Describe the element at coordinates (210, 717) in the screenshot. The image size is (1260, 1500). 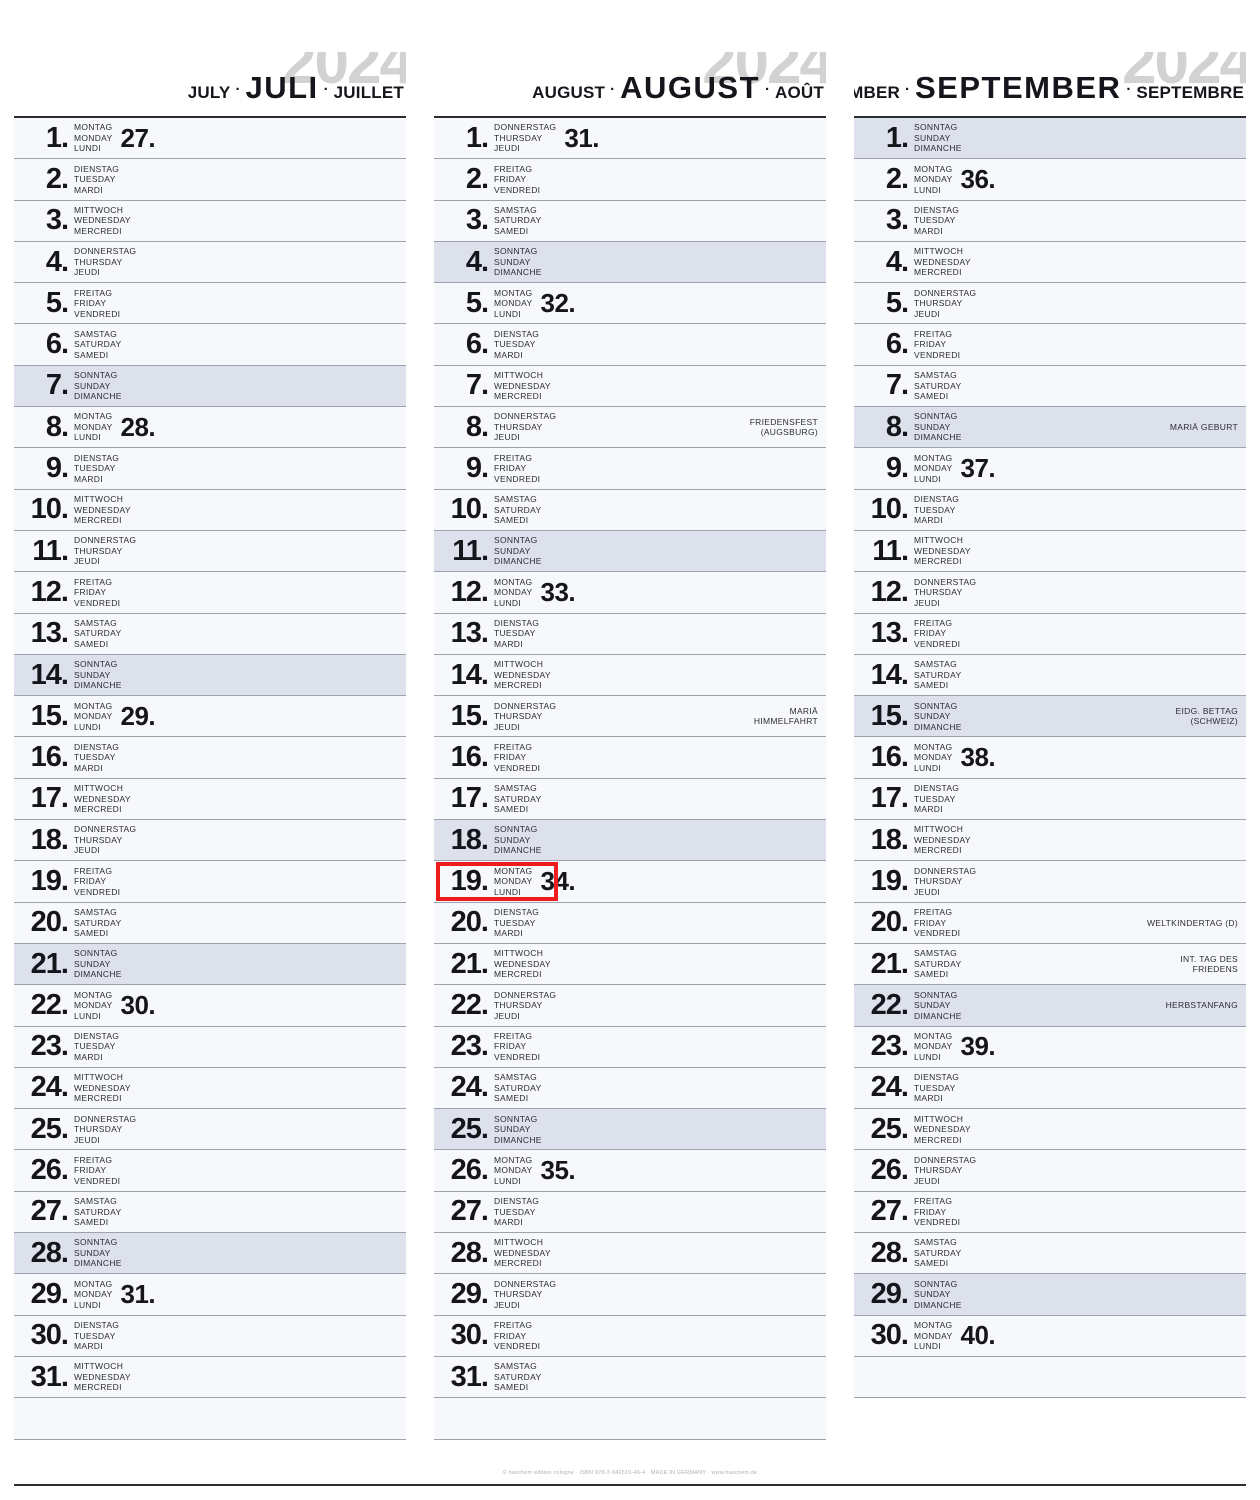
I see `day-row: 15. MONTAG MONDAY LUNDI 29.` at that location.